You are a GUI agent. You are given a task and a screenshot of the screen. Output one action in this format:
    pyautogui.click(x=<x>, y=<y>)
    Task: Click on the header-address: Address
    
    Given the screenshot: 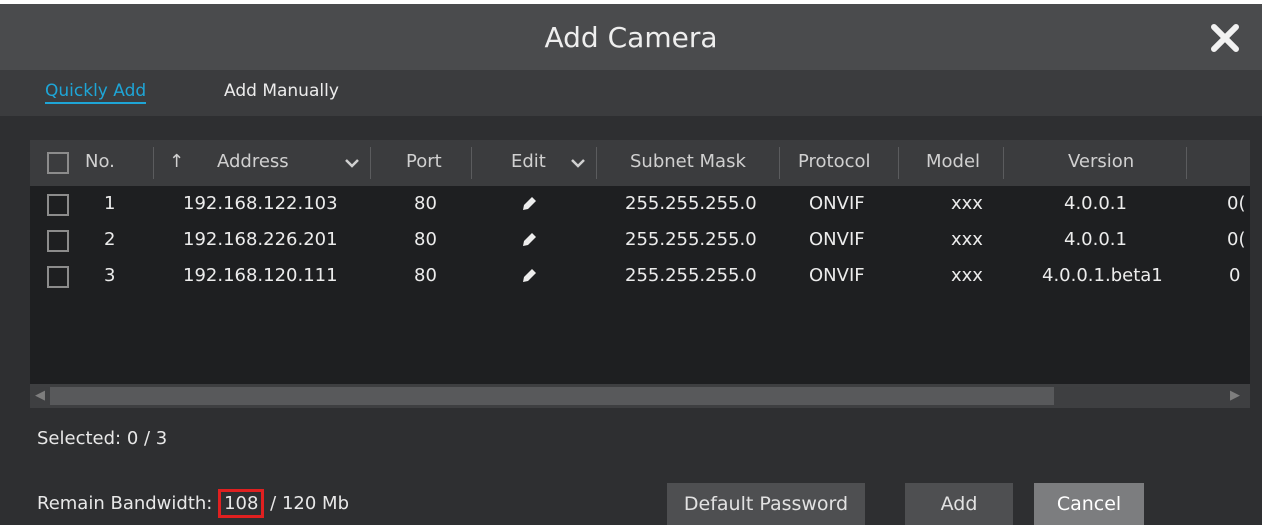 What is the action you would take?
    pyautogui.click(x=253, y=161)
    